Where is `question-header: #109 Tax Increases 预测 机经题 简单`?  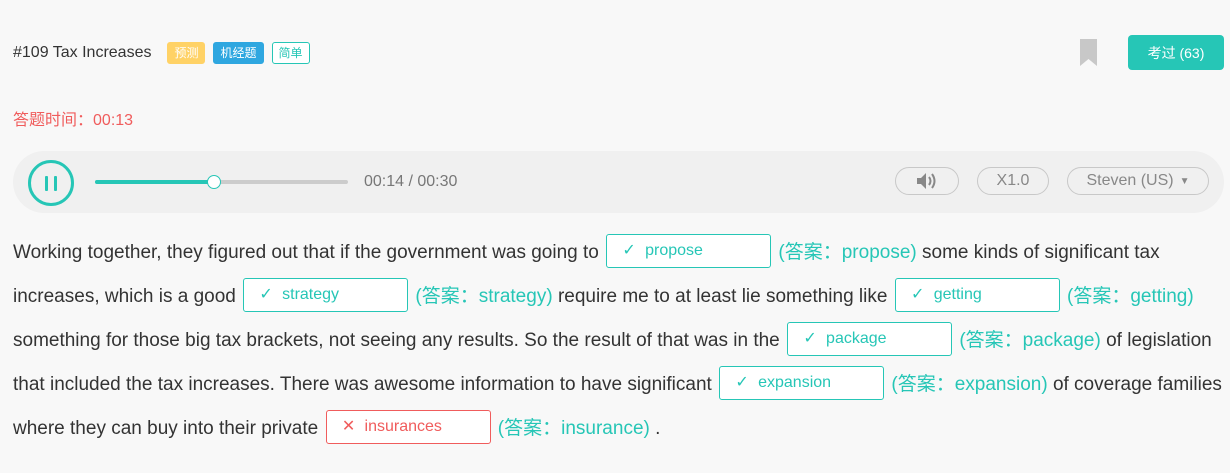 question-header: #109 Tax Increases 预测 机经题 简单 is located at coordinates (165, 53).